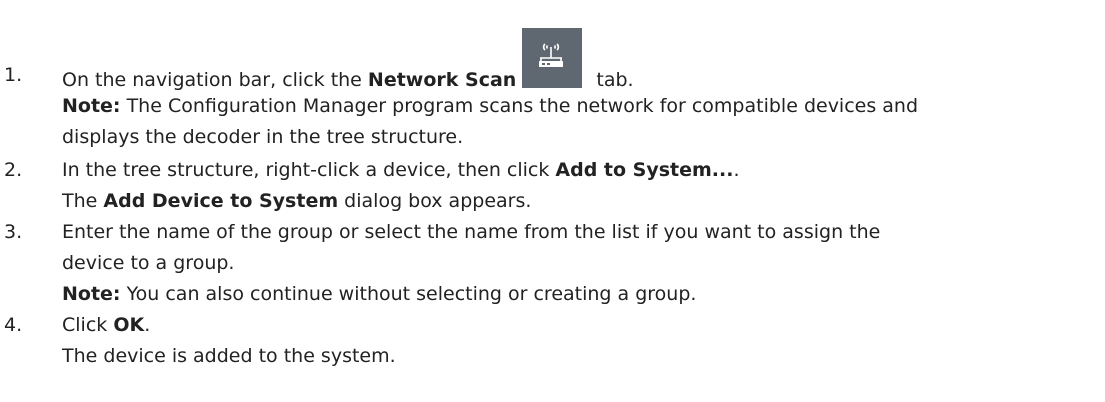 The width and height of the screenshot is (1105, 402). Describe the element at coordinates (83, 201) in the screenshot. I see `step-2-result-prefix: The` at that location.